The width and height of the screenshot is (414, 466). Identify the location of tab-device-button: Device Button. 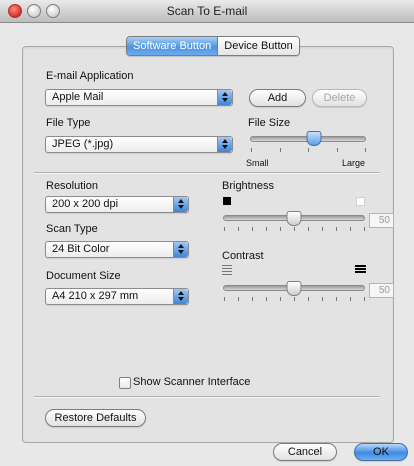
(258, 46).